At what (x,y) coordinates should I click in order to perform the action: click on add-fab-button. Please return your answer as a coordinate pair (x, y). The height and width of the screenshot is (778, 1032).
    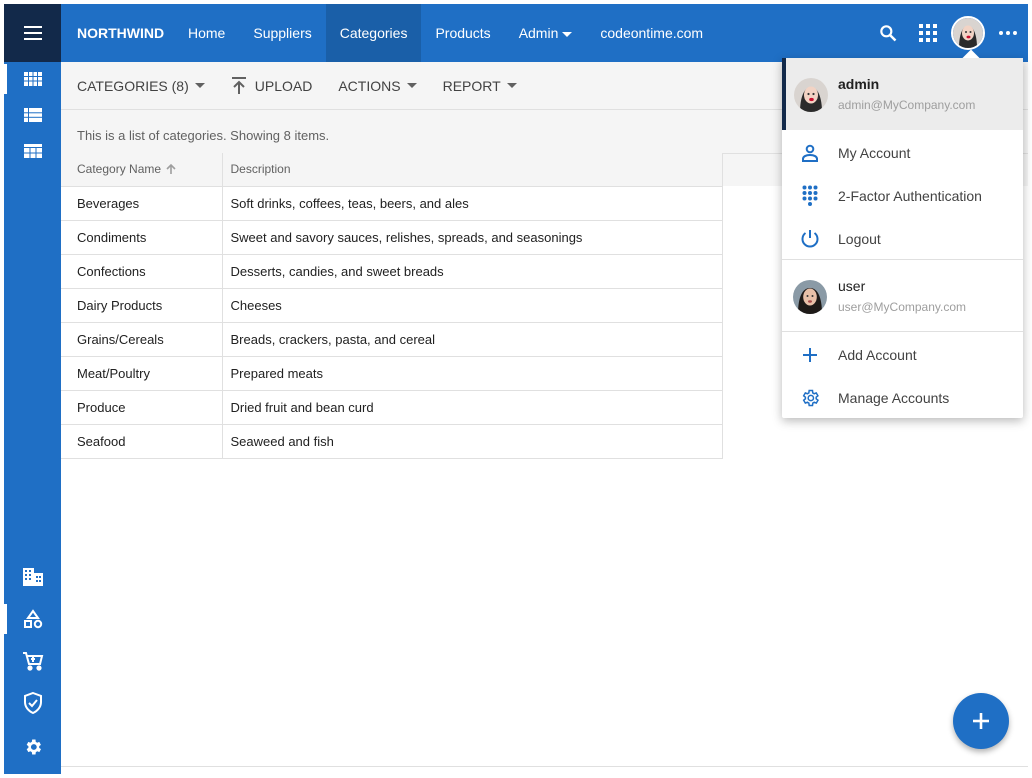
    Looking at the image, I should click on (981, 721).